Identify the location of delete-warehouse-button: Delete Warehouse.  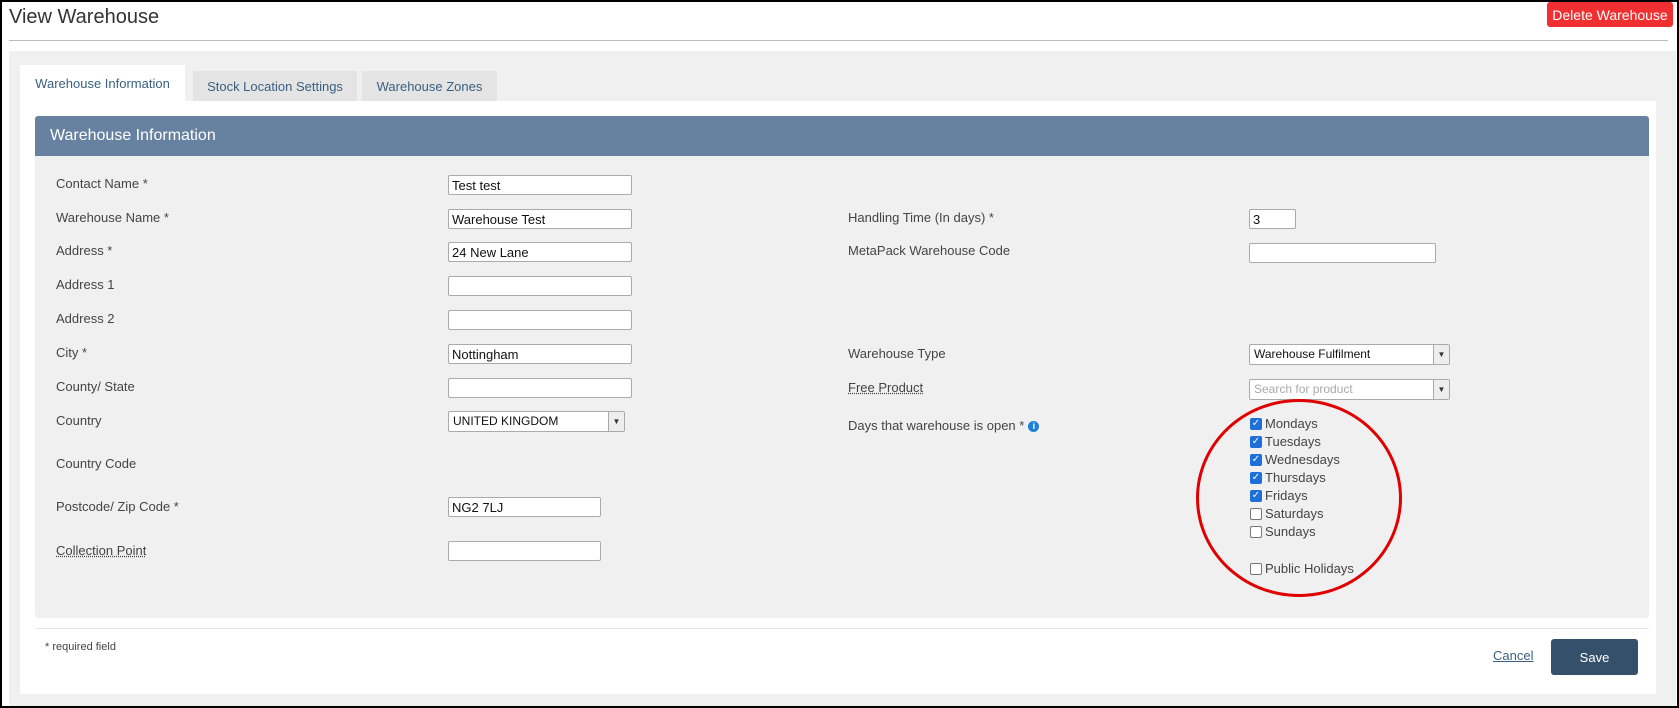
(1610, 14).